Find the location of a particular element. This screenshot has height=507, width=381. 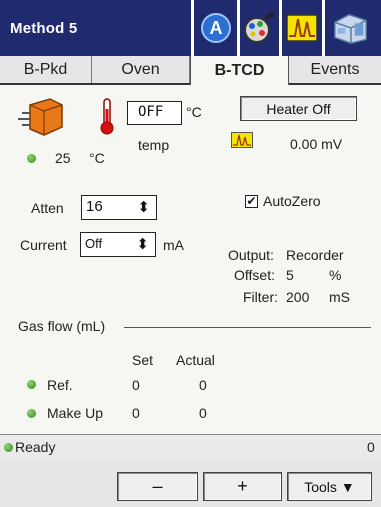

detector-block-icon is located at coordinates (40, 119).